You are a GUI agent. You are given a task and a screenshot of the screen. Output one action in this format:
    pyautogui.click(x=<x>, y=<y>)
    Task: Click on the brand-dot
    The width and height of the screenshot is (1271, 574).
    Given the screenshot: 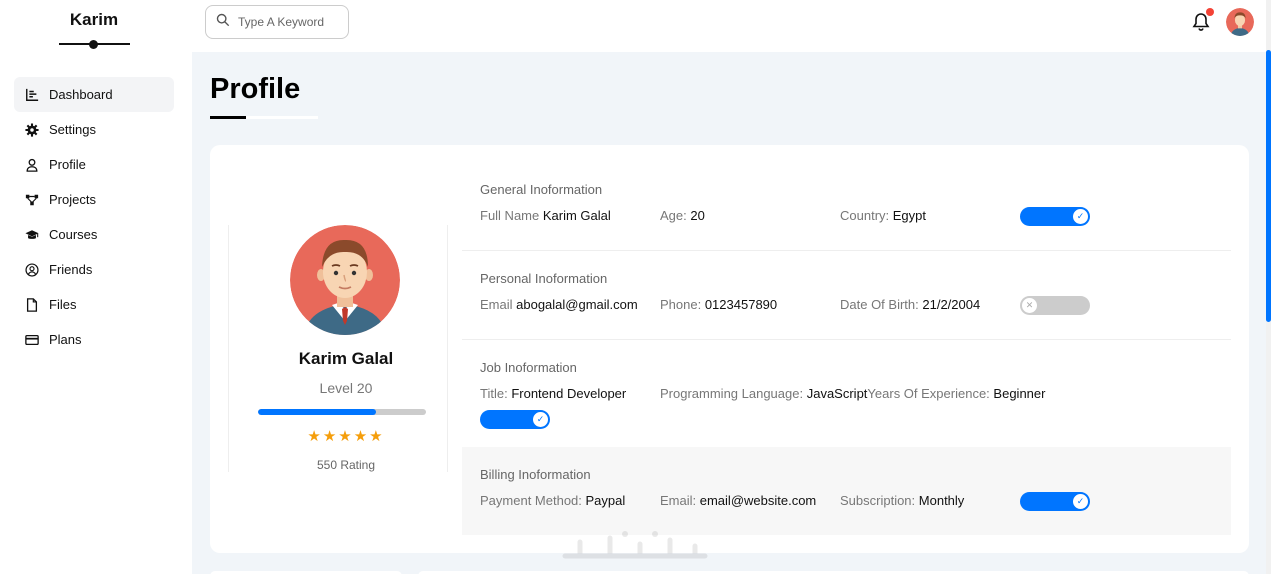 What is the action you would take?
    pyautogui.click(x=93, y=44)
    